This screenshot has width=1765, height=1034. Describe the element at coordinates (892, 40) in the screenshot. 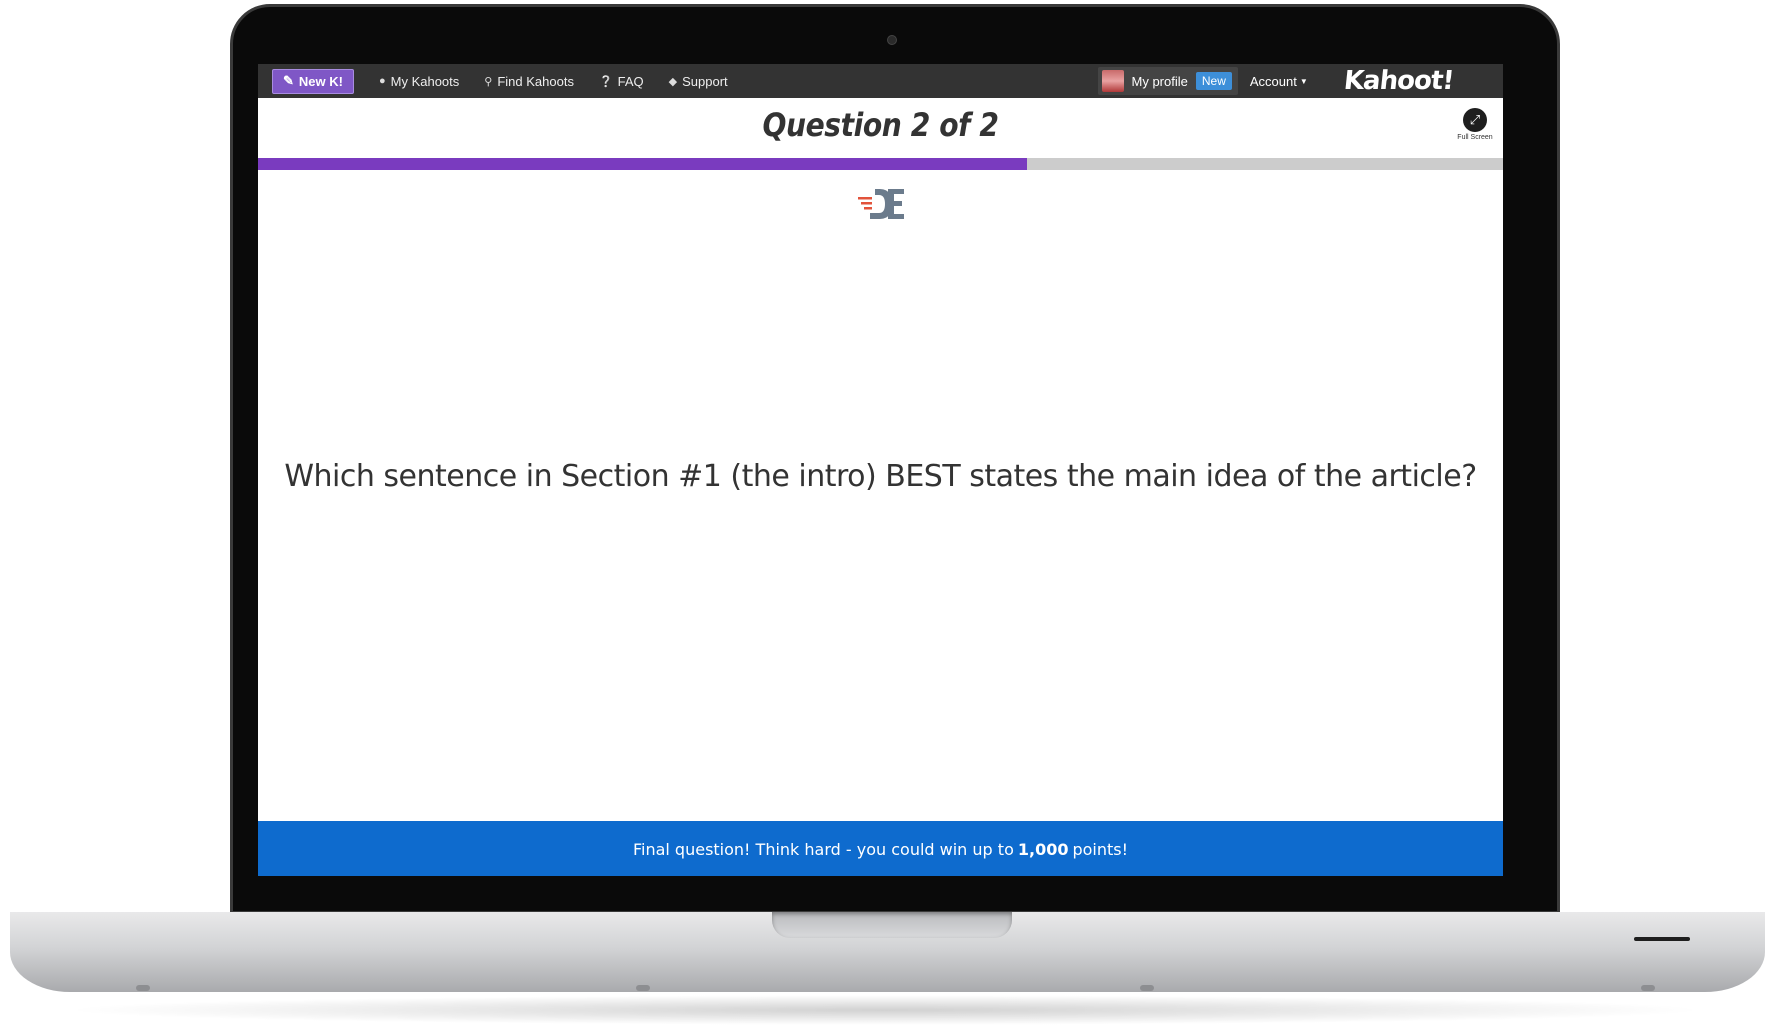

I see `camera-icon` at that location.